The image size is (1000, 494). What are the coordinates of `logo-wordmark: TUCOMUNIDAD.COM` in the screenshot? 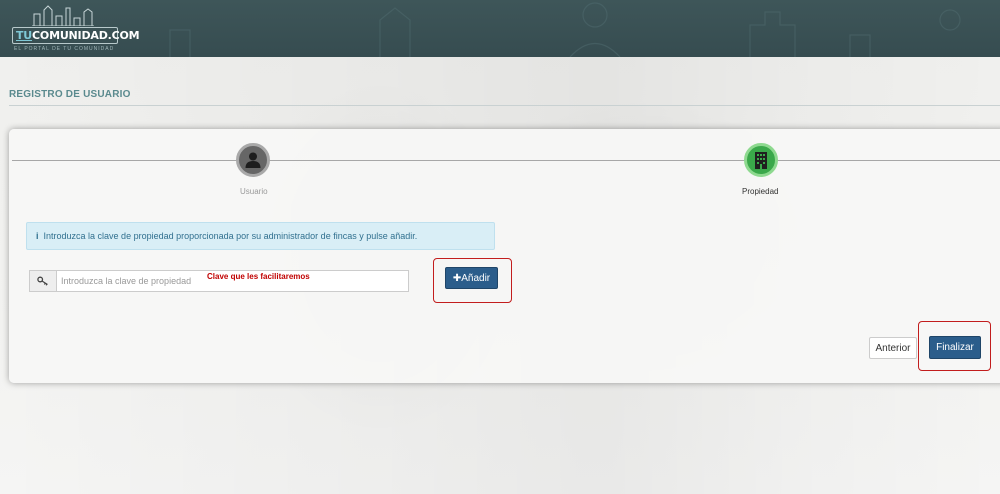 It's located at (76, 35).